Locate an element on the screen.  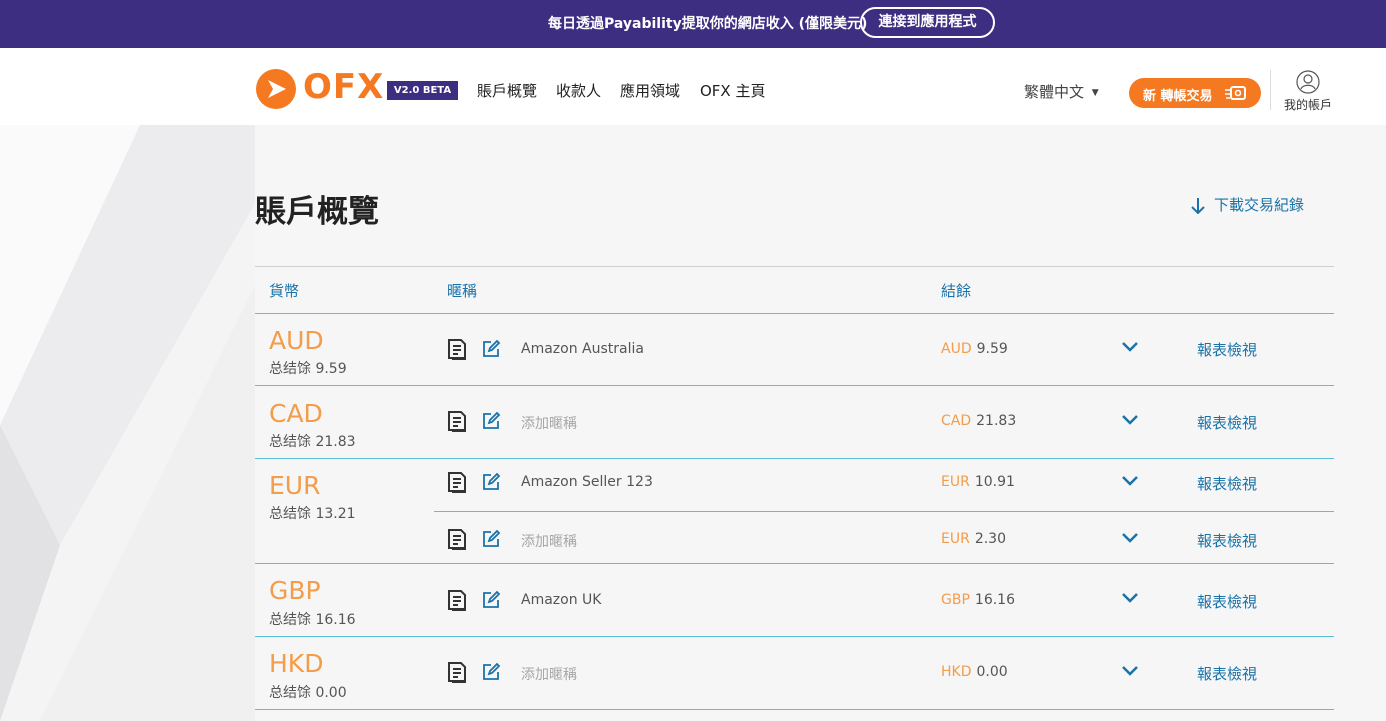
balance-amount: 9.59 is located at coordinates (992, 349).